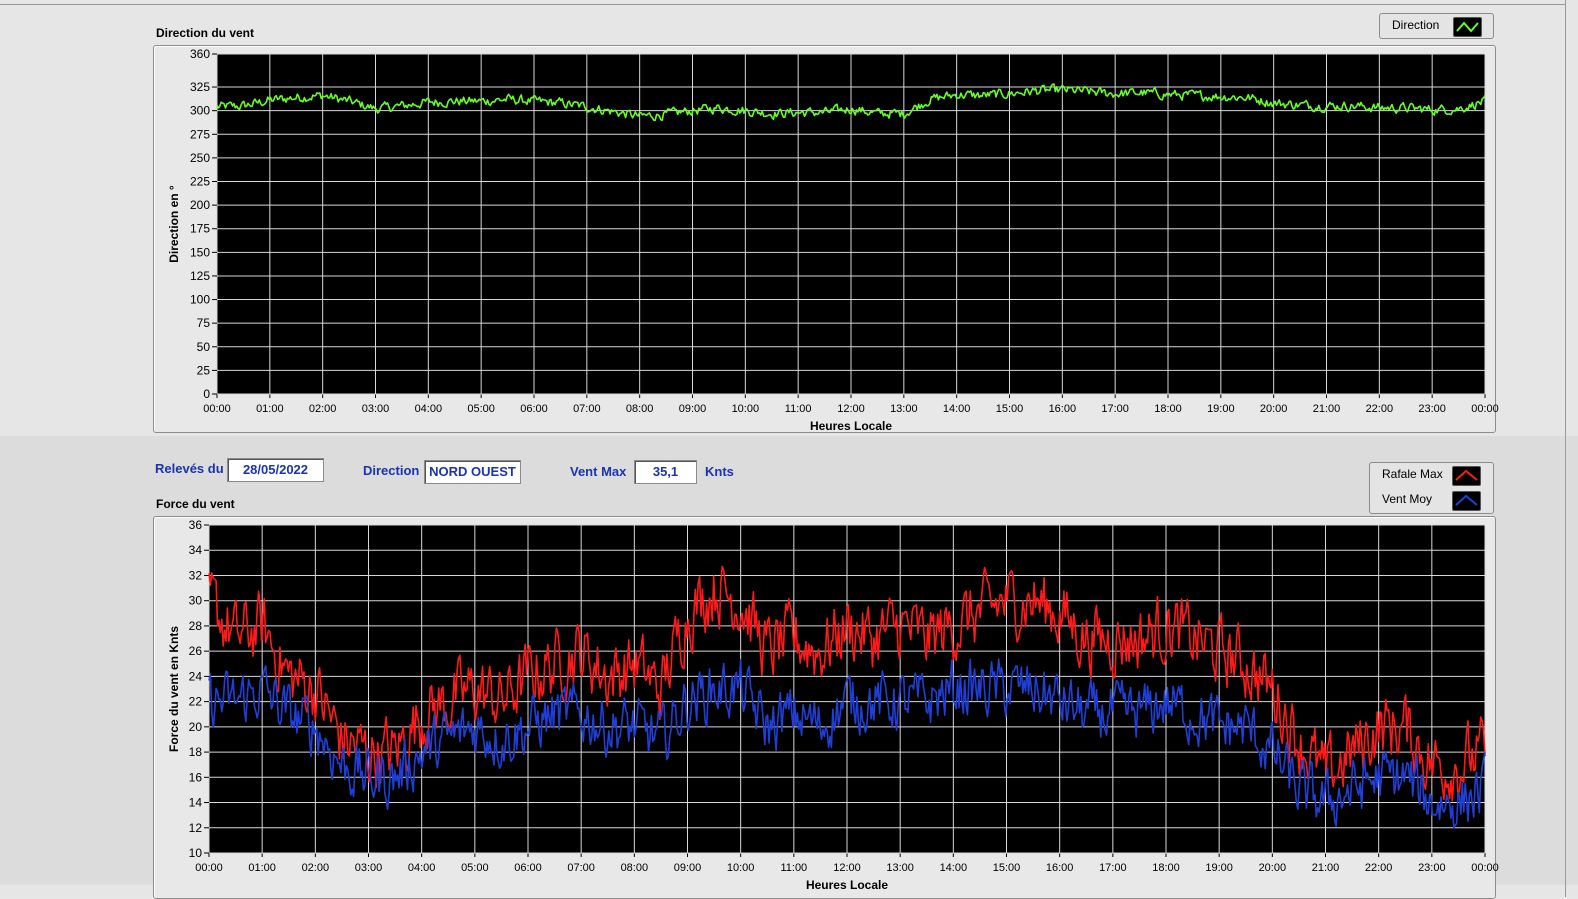  I want to click on y-tick-force: 28, so click(196, 626).